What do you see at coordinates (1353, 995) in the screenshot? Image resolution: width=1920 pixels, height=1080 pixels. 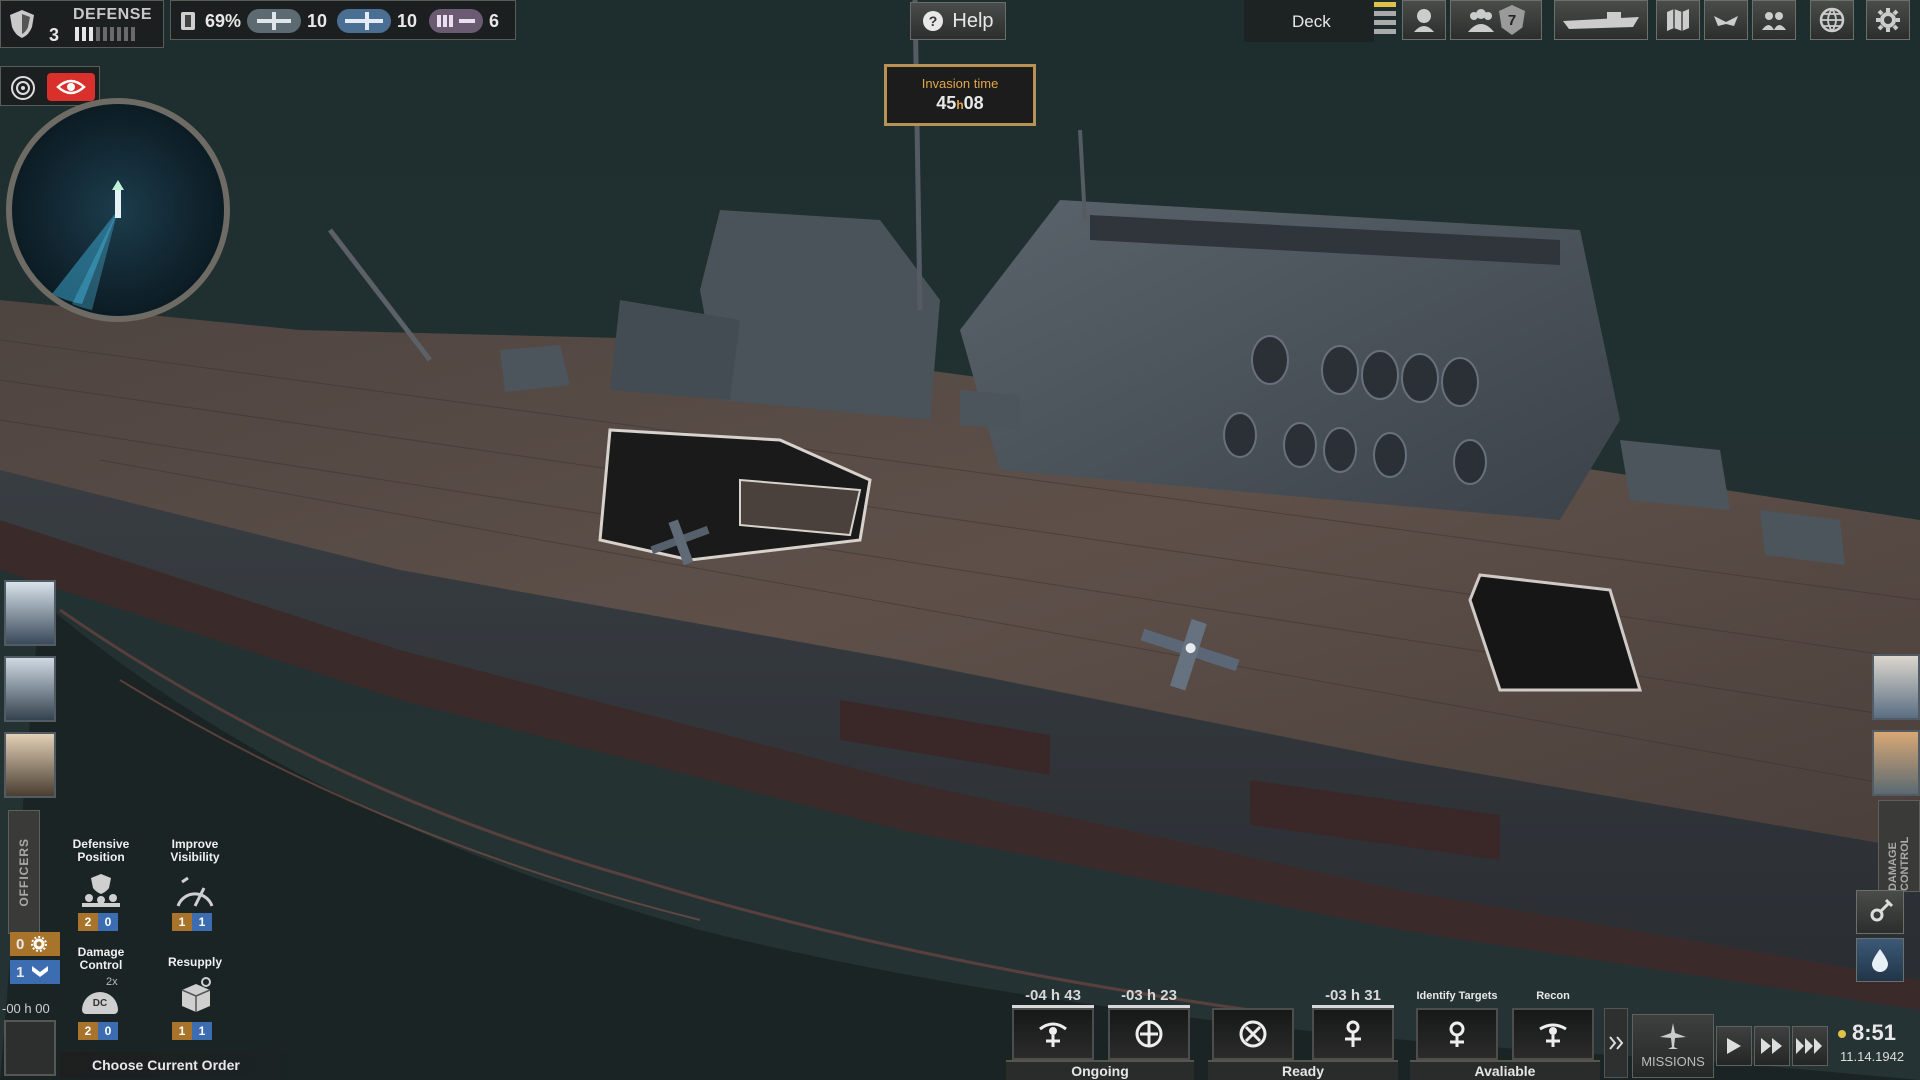 I see `mission-timer-4: -03 h 31` at bounding box center [1353, 995].